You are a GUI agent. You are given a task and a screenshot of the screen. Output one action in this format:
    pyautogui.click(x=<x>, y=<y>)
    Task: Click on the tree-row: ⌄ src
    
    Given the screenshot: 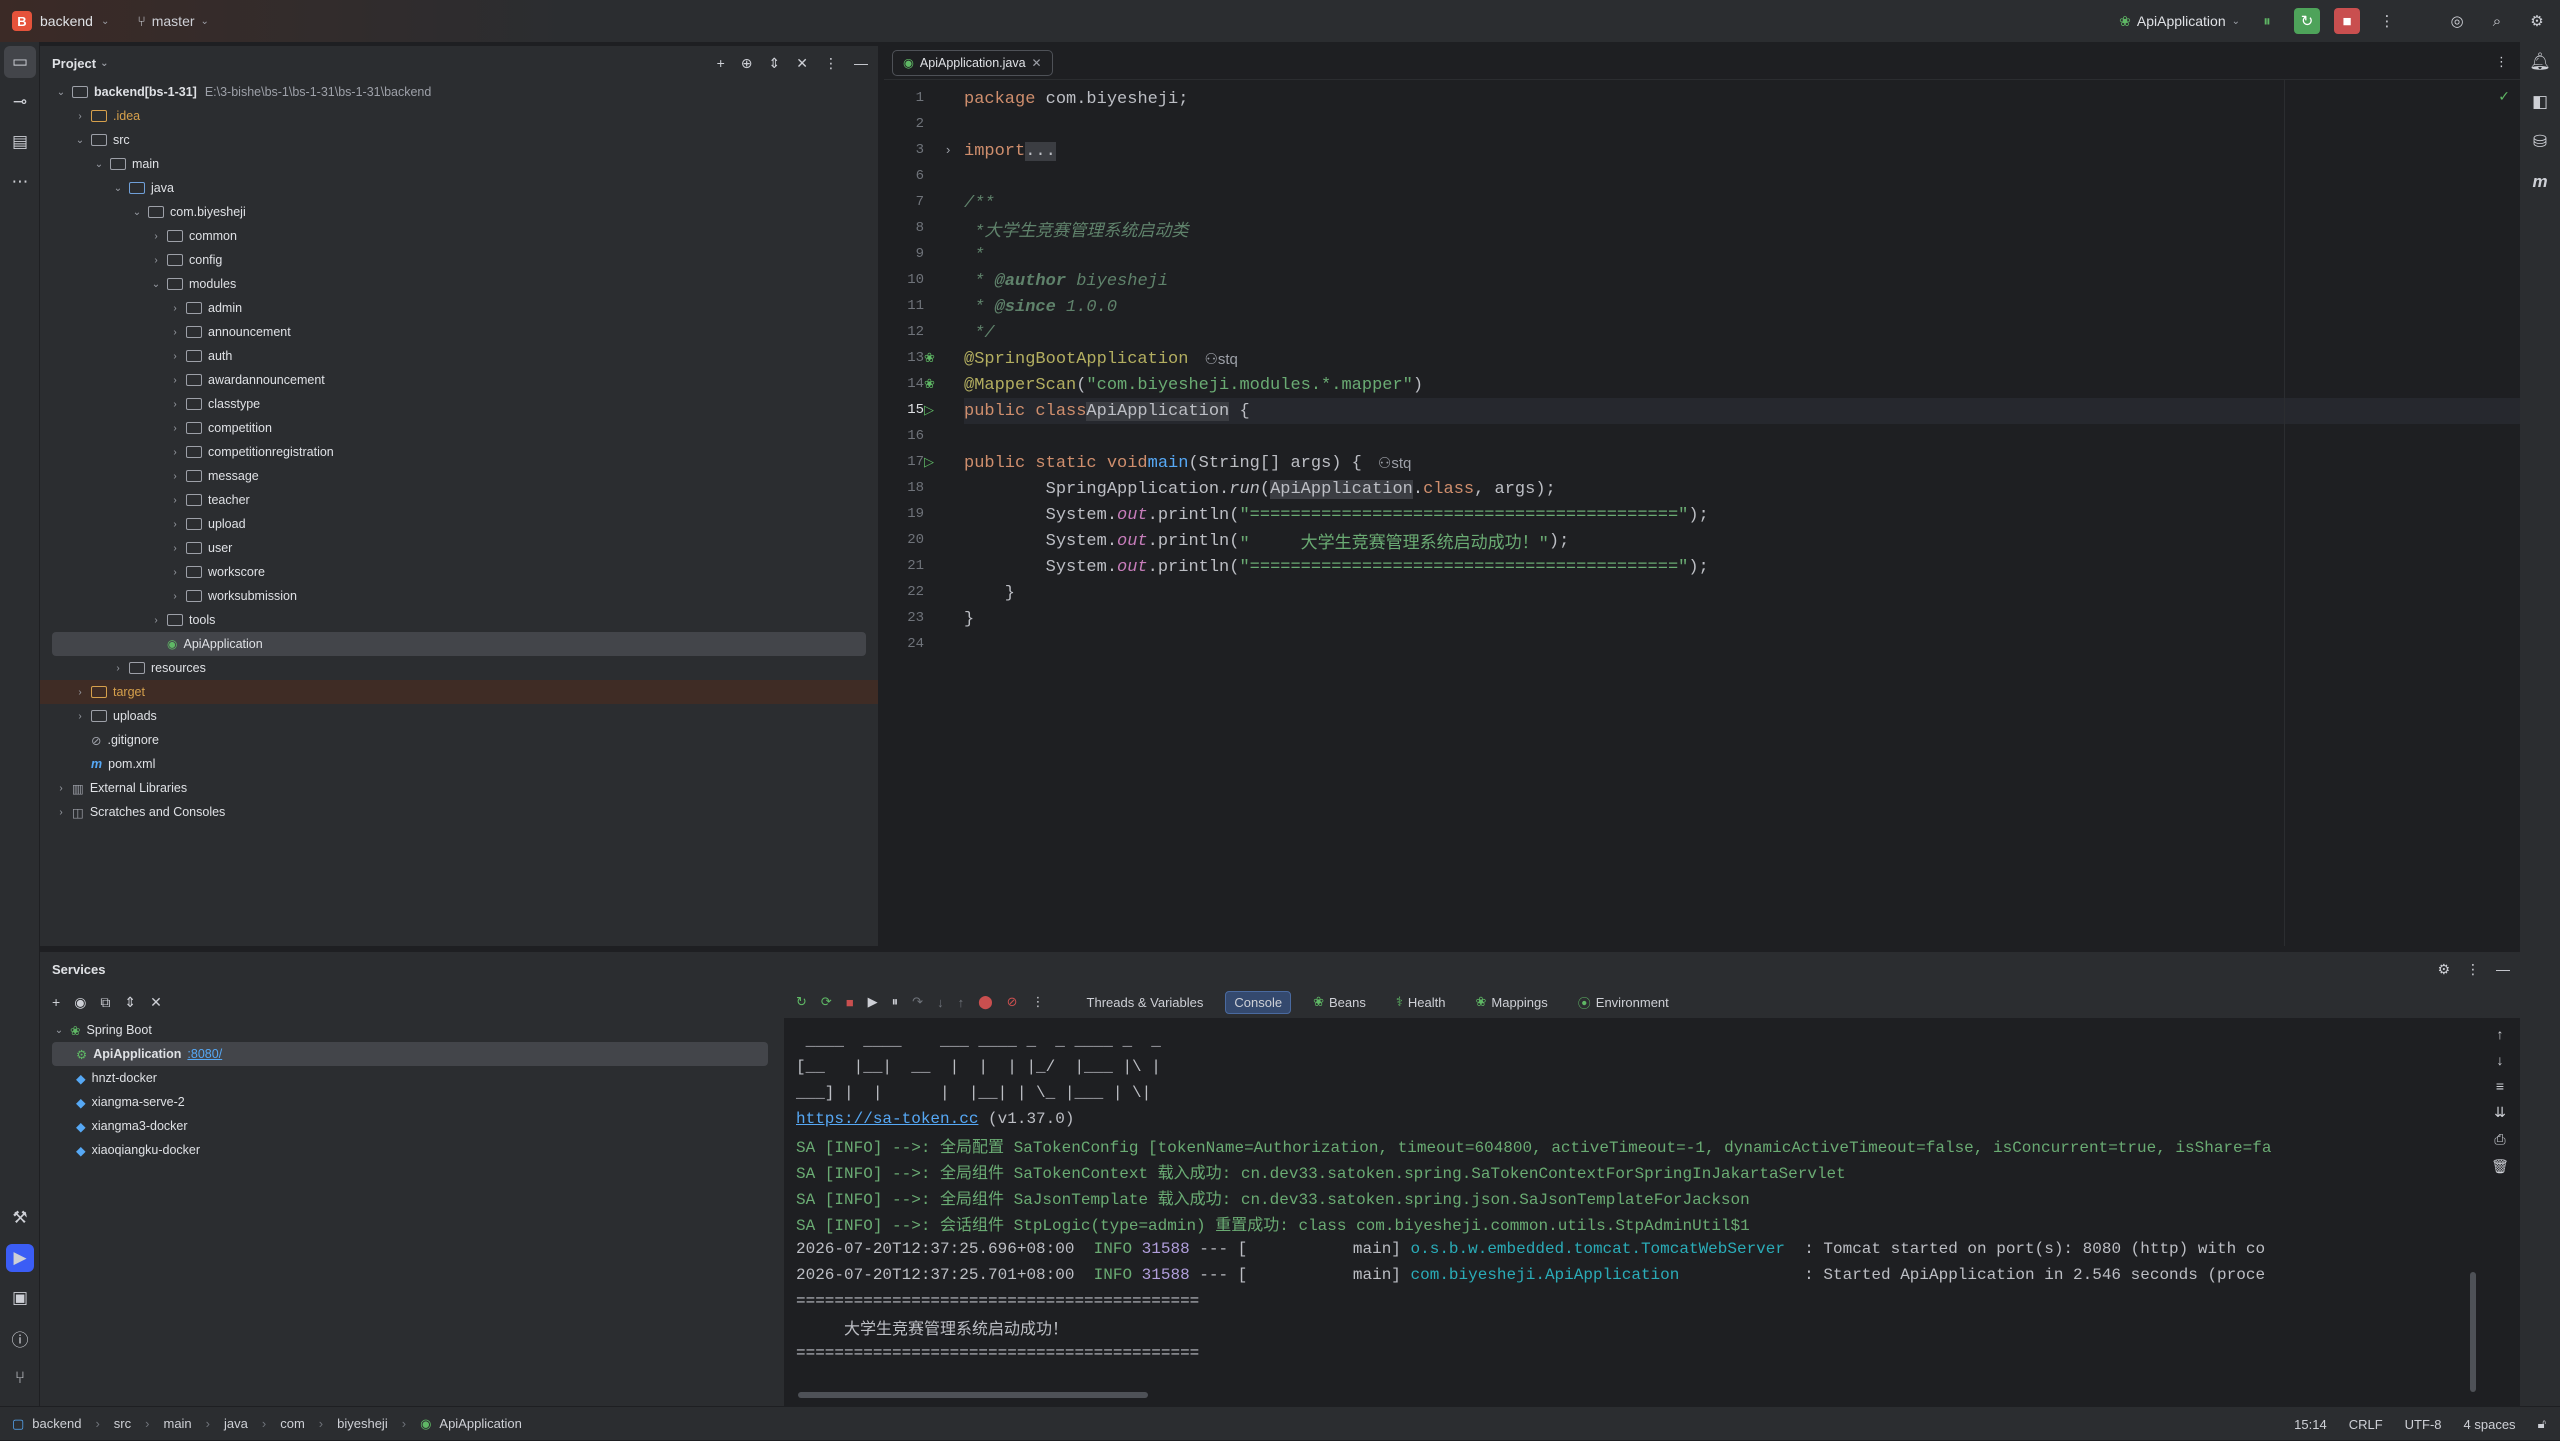 What is the action you would take?
    pyautogui.click(x=459, y=140)
    